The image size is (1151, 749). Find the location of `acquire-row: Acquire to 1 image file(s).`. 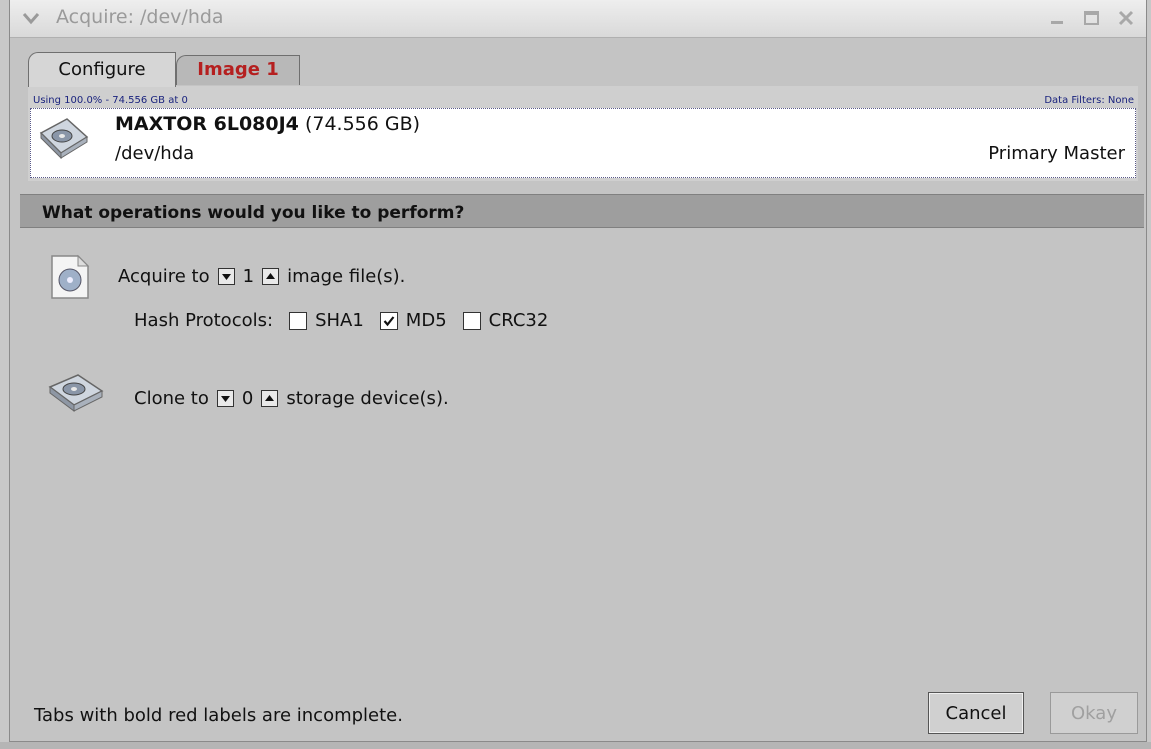

acquire-row: Acquire to 1 image file(s). is located at coordinates (261, 276).